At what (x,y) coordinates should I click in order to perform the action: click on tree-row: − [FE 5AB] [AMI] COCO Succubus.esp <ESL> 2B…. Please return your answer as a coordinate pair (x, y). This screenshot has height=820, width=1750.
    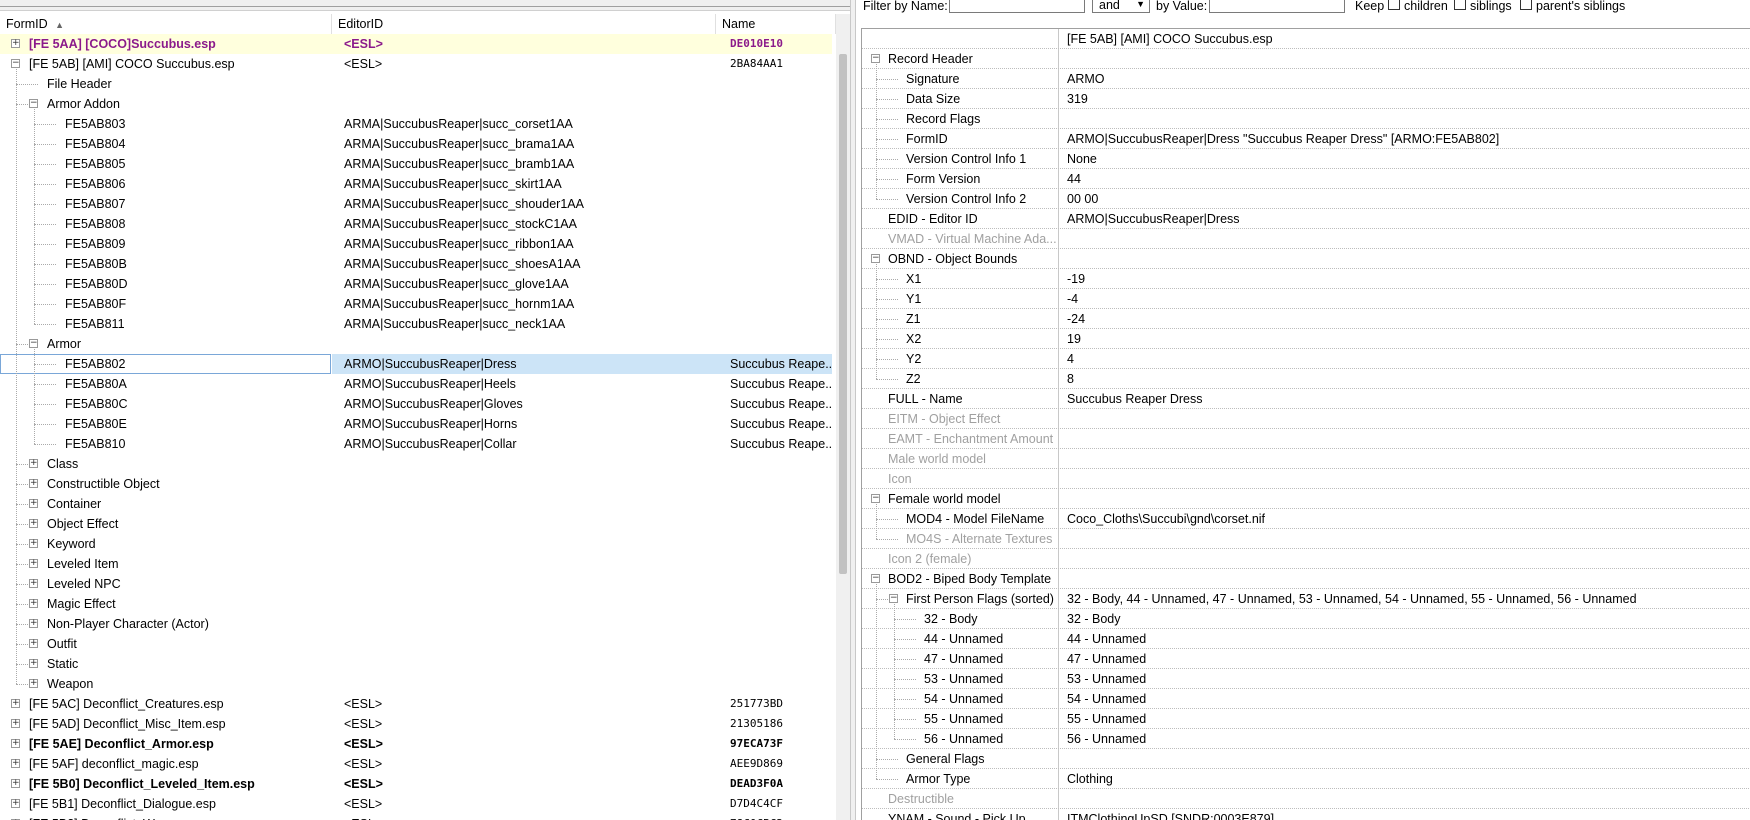
    Looking at the image, I should click on (416, 64).